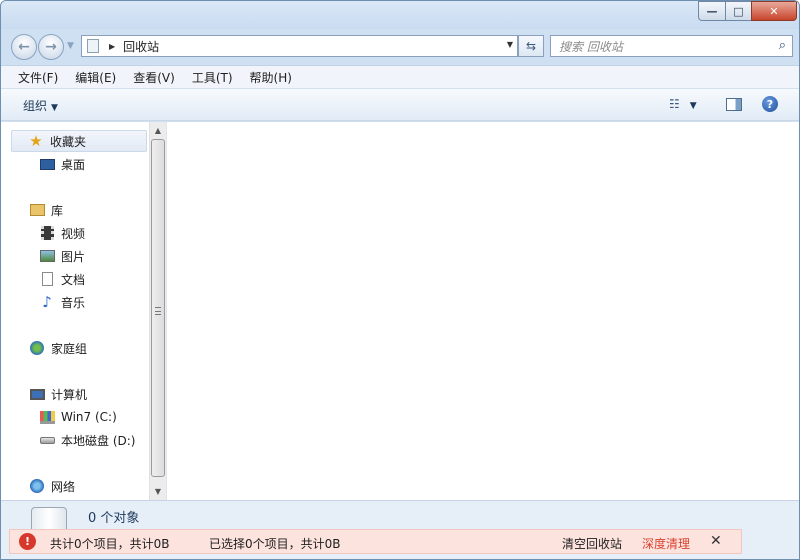  I want to click on organize-button: 组织 ▼, so click(40, 105).